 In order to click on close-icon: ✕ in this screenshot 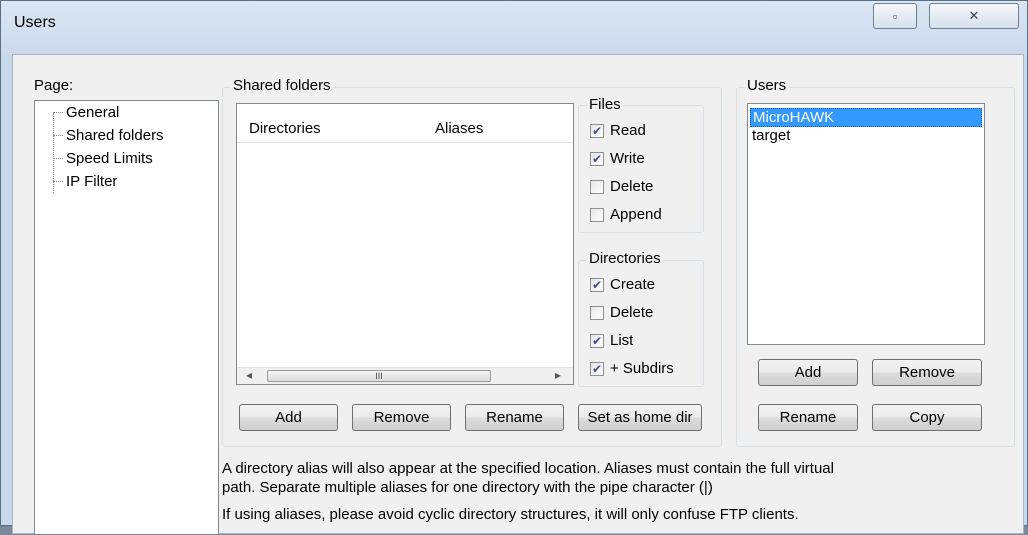, I will do `click(974, 15)`.